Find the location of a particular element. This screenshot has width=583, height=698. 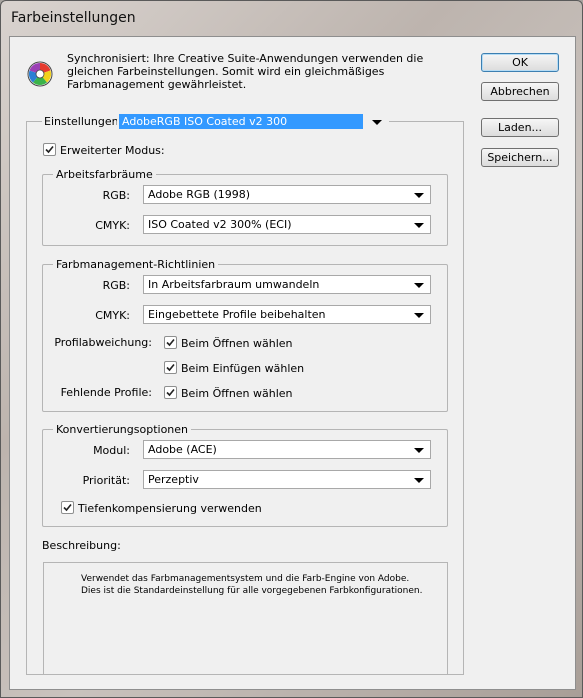

mismatch-open-label: Beim Öffnen wählen is located at coordinates (237, 343).